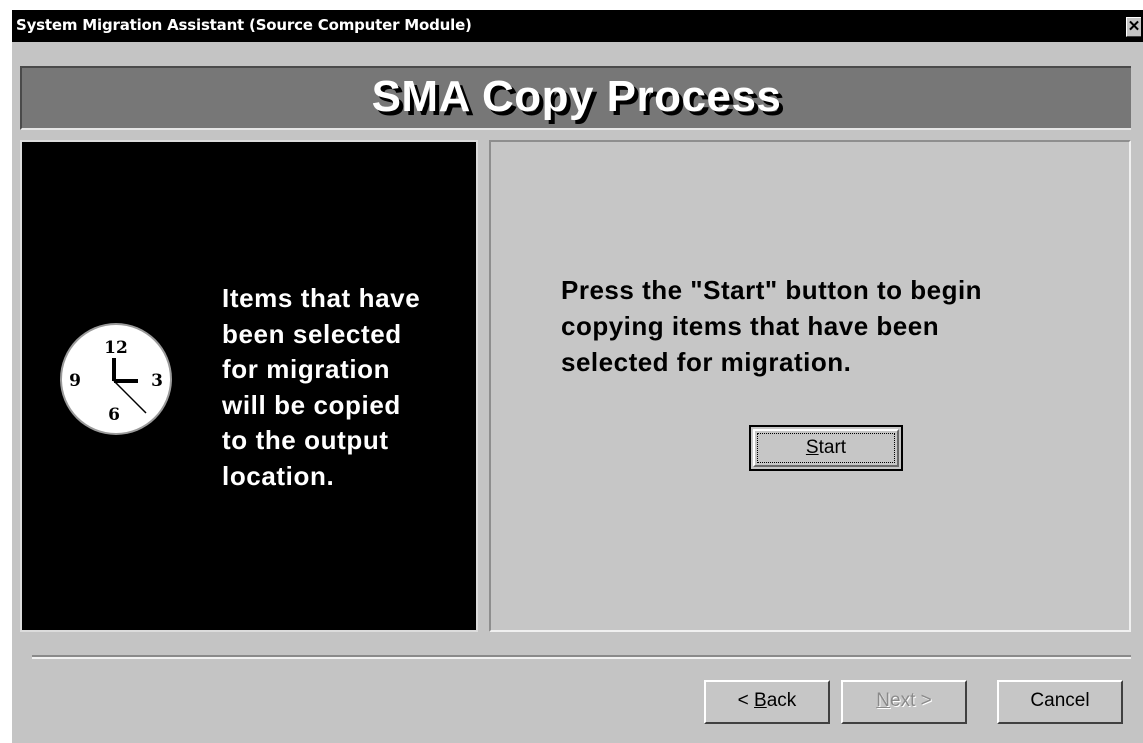 The height and width of the screenshot is (743, 1143). I want to click on instruction-line: selected for migration., so click(706, 362).